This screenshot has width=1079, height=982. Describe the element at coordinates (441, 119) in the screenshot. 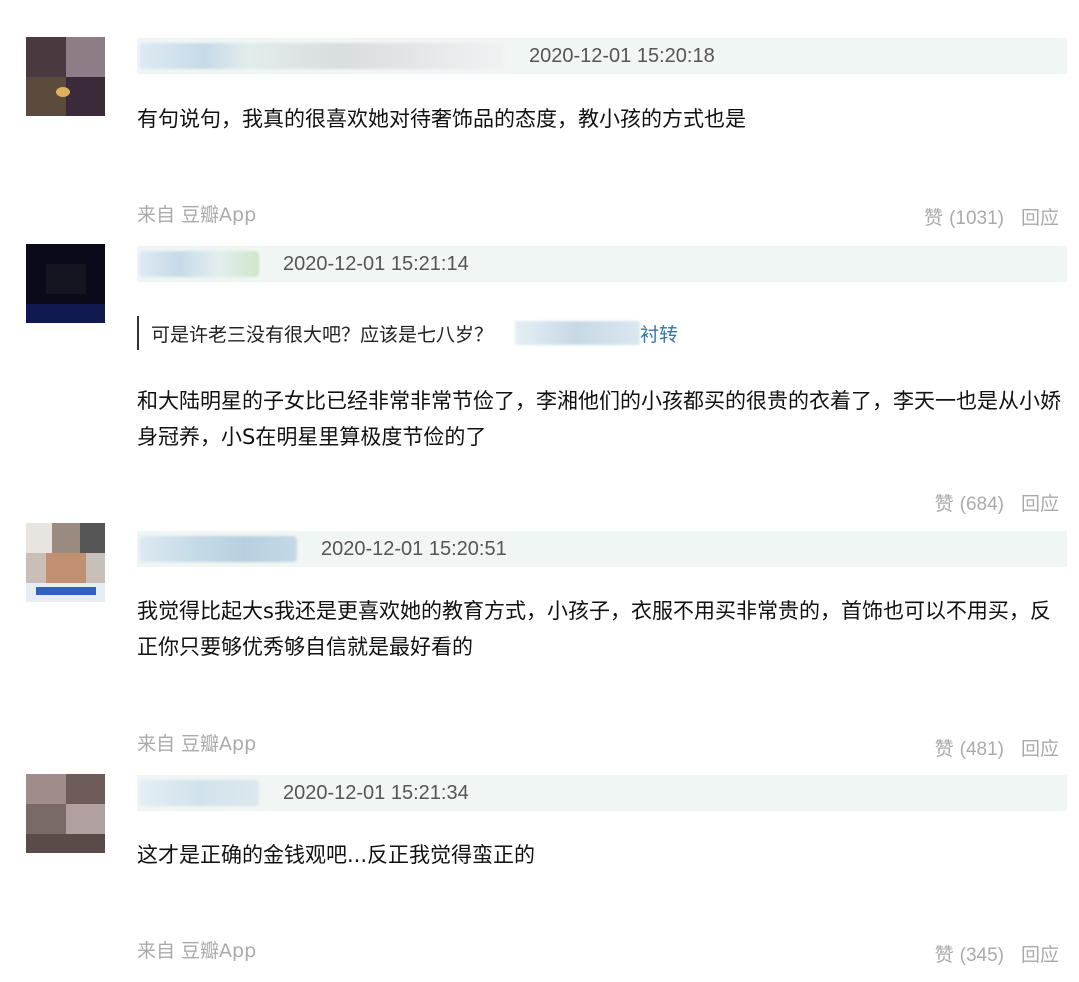

I see `comment-text: 有句说句，我真的很喜欢她对待奢饰品的态度，教小孩的方式也是` at that location.